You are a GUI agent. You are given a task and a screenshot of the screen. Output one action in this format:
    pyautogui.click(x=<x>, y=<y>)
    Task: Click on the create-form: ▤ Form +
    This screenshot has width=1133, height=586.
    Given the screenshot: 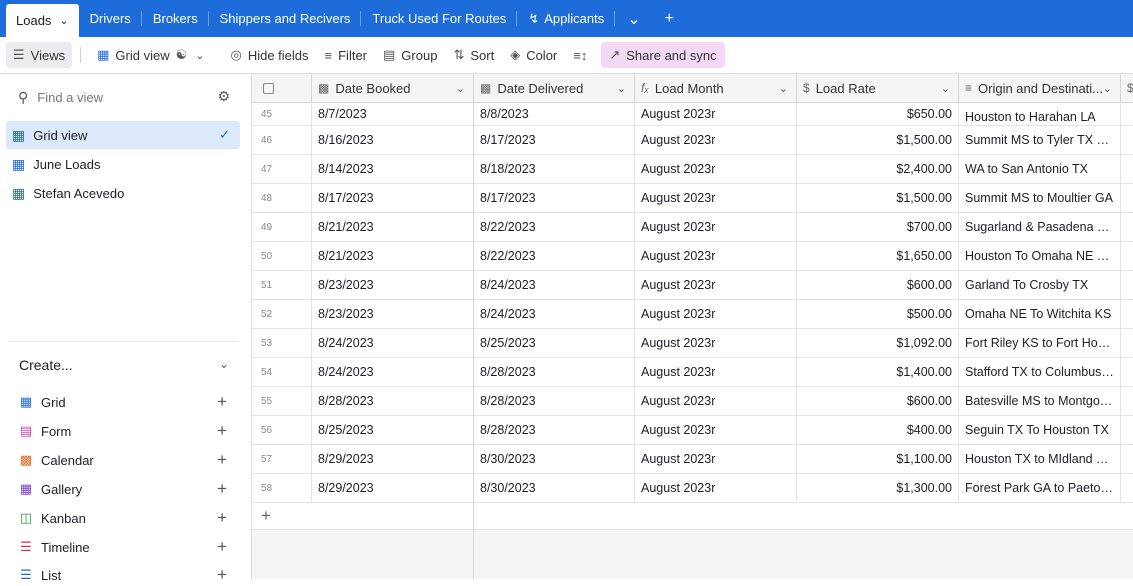 What is the action you would take?
    pyautogui.click(x=123, y=431)
    